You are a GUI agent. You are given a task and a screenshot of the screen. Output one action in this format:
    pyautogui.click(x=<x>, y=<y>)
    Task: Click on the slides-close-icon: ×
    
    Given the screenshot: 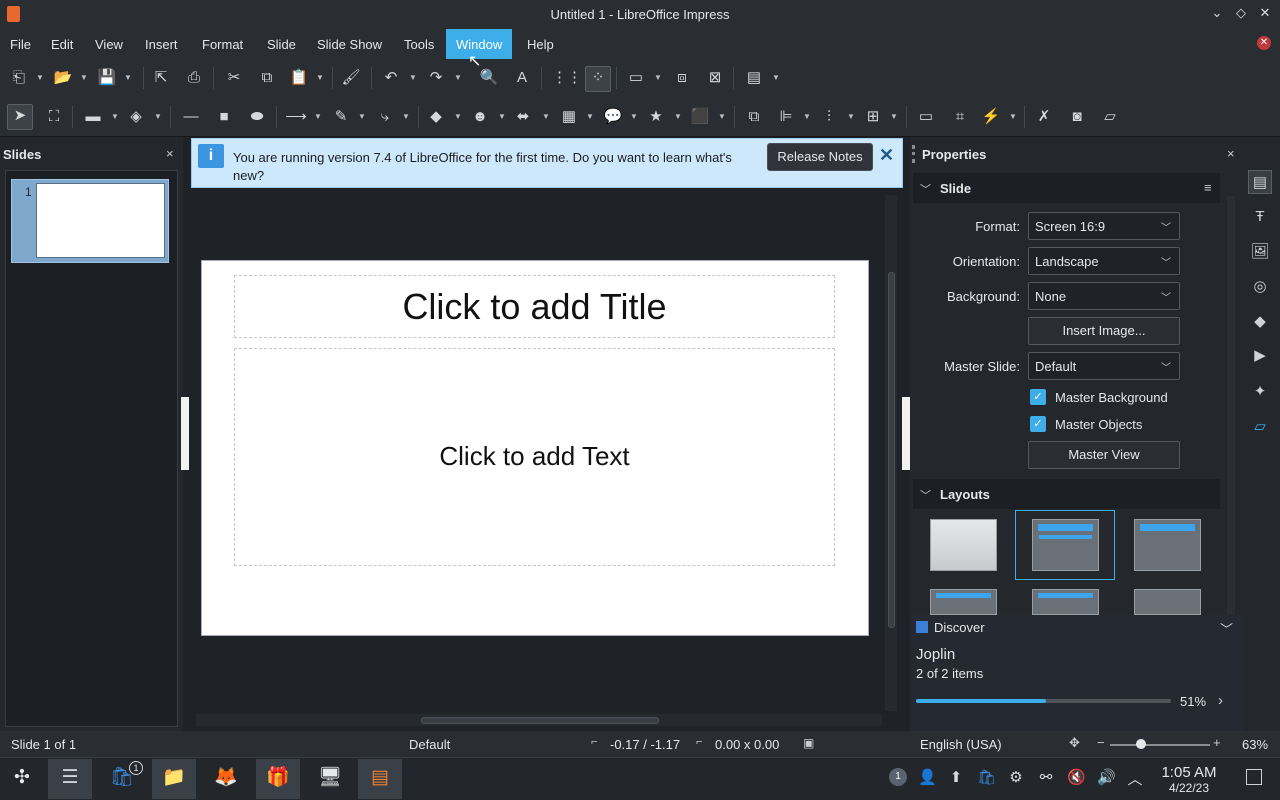 What is the action you would take?
    pyautogui.click(x=170, y=153)
    